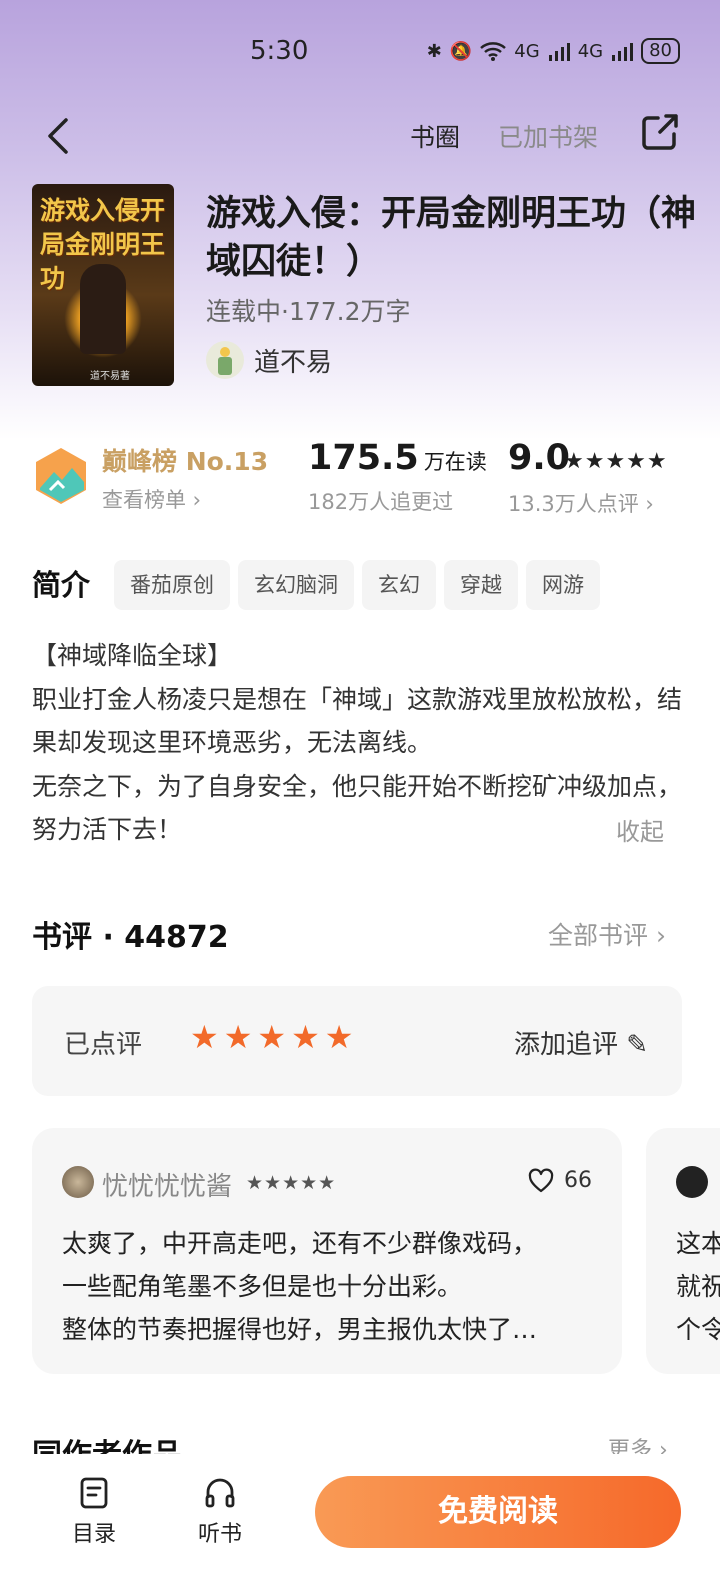  I want to click on rated-label: 已点评, so click(103, 1045).